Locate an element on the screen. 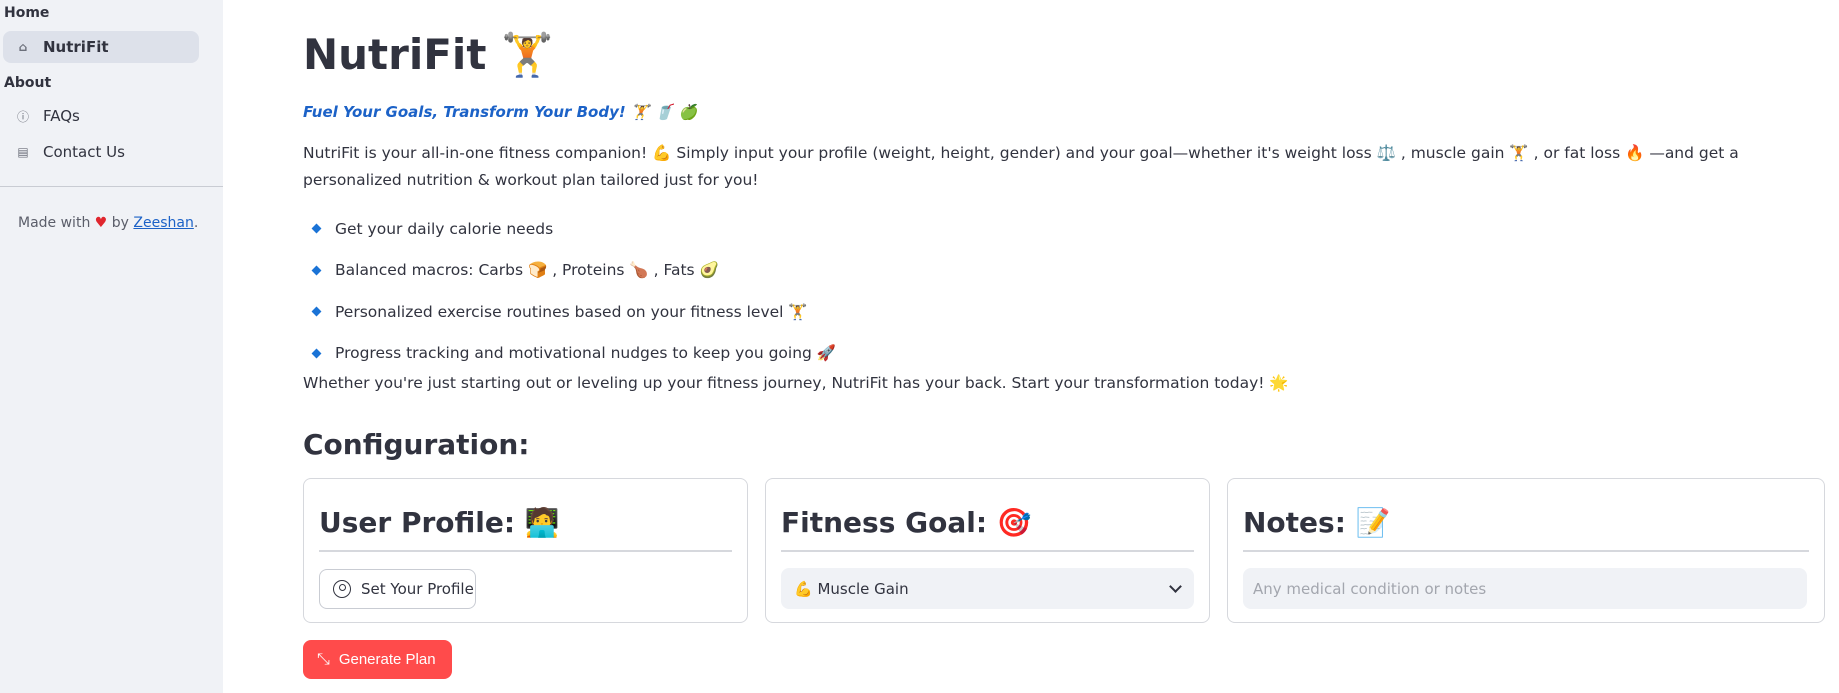 This screenshot has height=693, width=1839. fitness-goal-select: 💪 Muscle Gain is located at coordinates (987, 588).